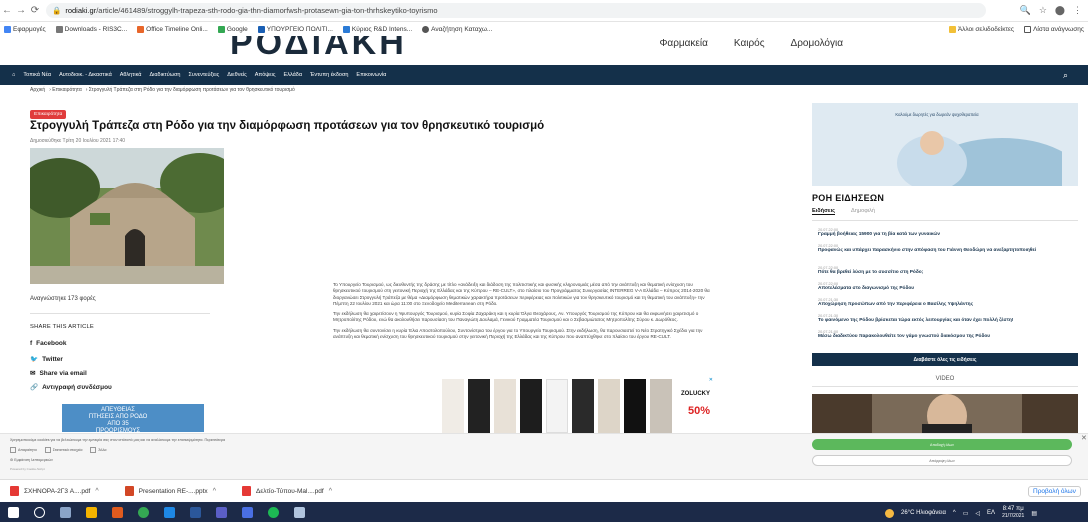 The width and height of the screenshot is (1088, 522). I want to click on bookmark-google: Google, so click(232, 29).